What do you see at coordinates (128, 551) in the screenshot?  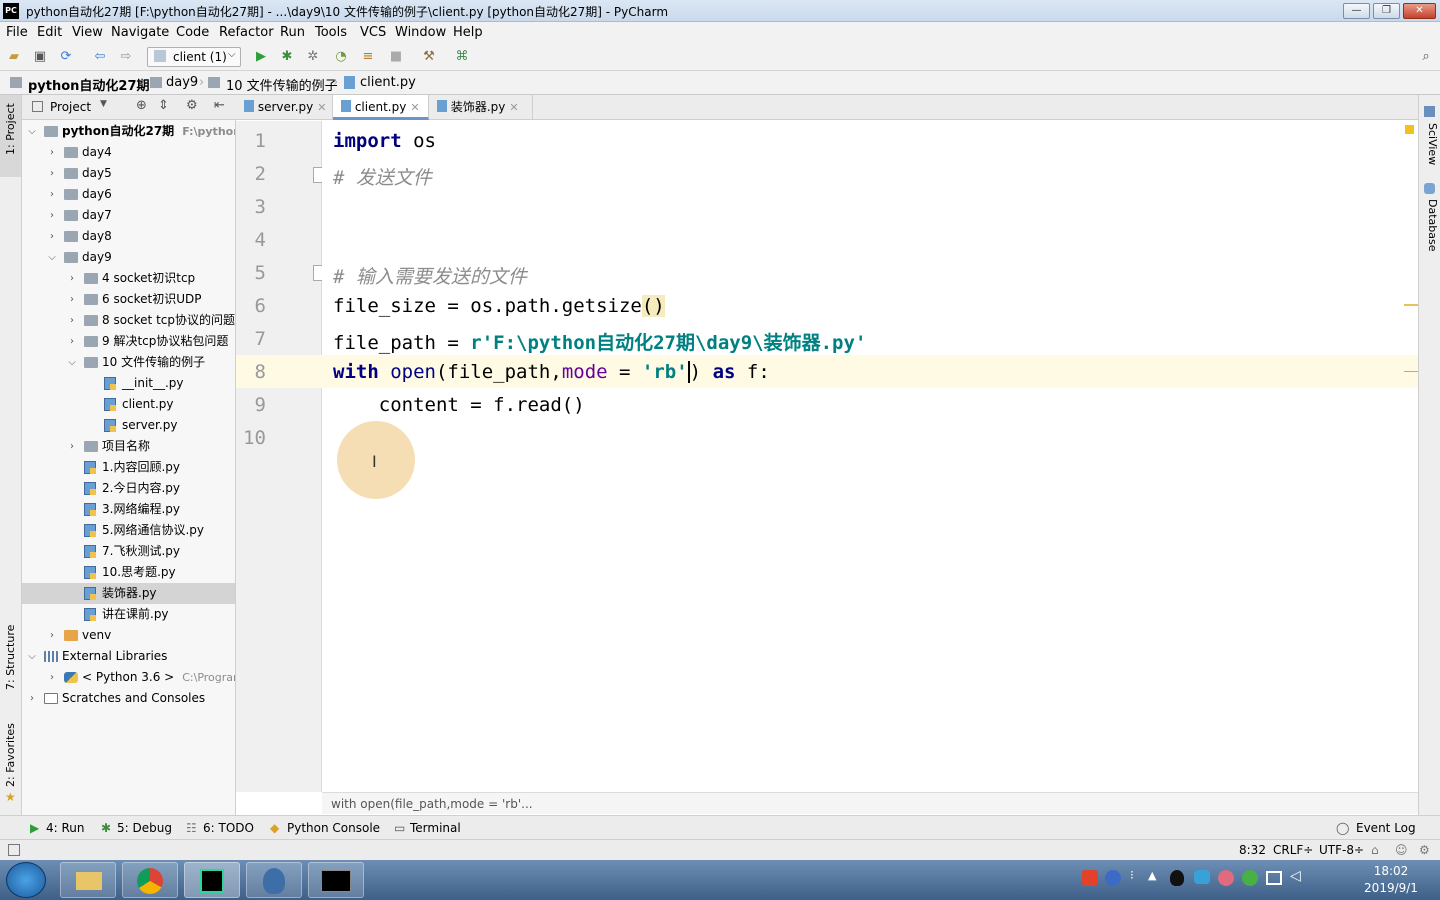 I see `tree-item: 7.飞秋测试.py` at bounding box center [128, 551].